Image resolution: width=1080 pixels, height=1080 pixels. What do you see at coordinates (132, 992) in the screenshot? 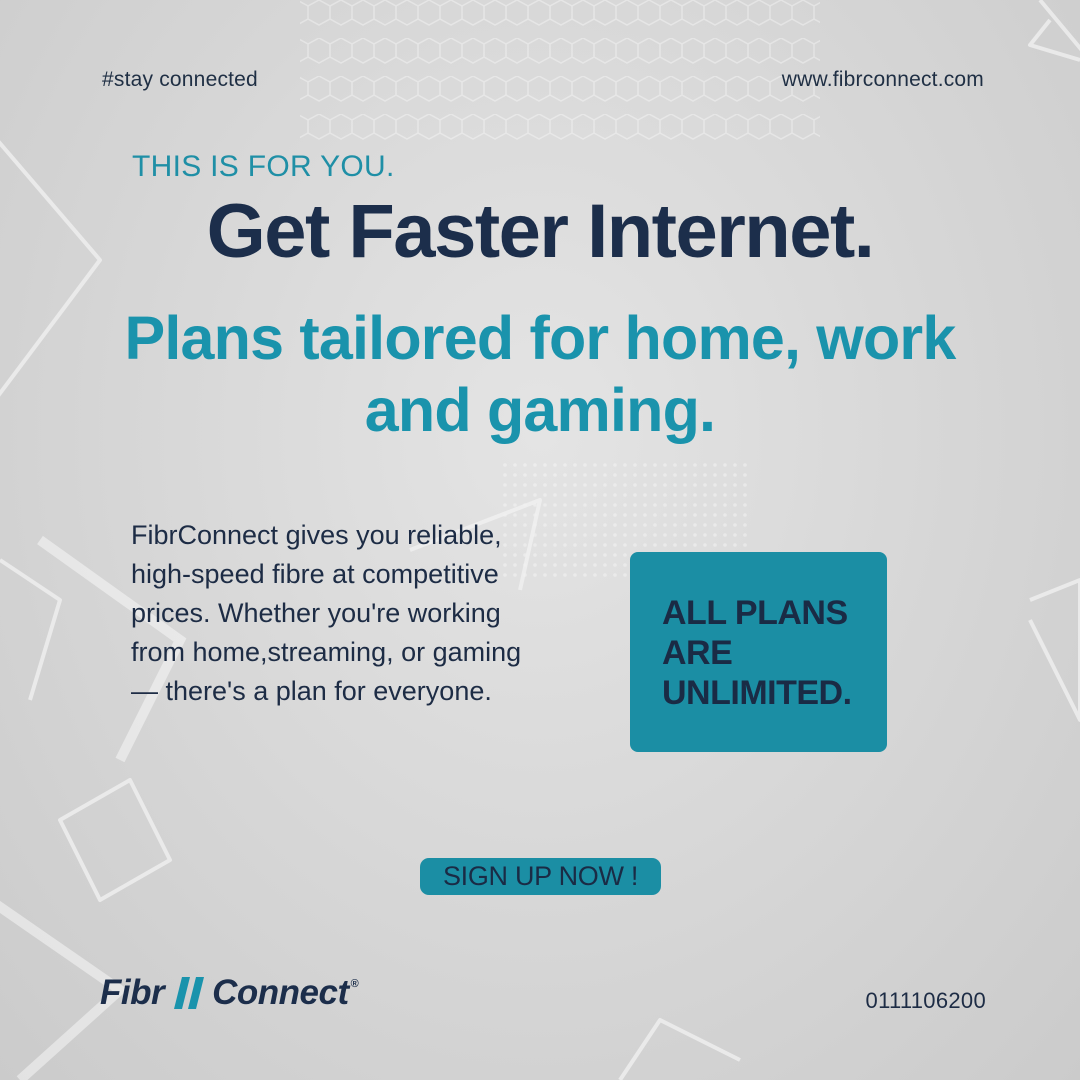
I see `logo-word-fibr: Fibr` at bounding box center [132, 992].